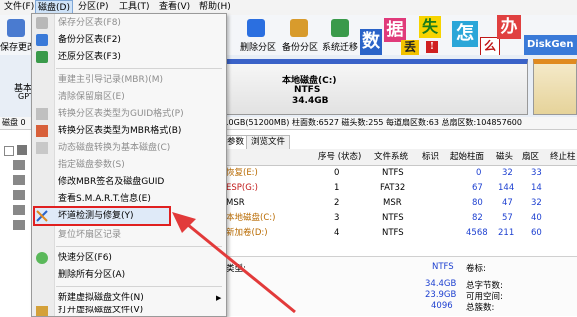 This screenshot has width=577, height=317. What do you see at coordinates (234, 263) in the screenshot?
I see `annotation-arrow` at bounding box center [234, 263].